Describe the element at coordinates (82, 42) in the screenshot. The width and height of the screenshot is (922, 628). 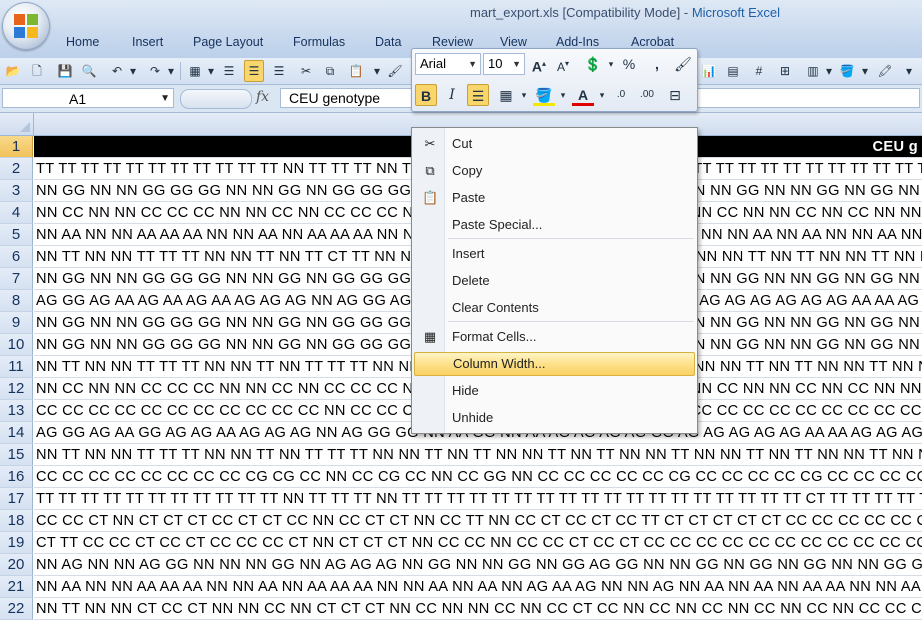
I see `tab-home: Home` at that location.